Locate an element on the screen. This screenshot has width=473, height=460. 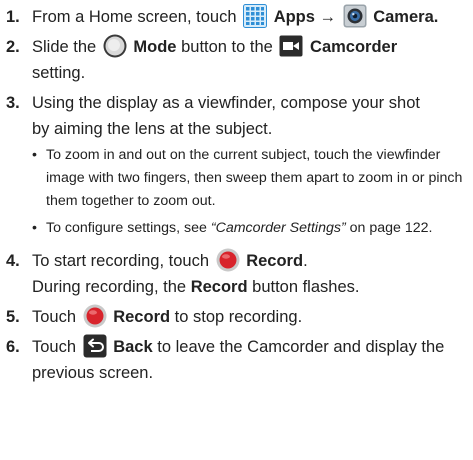
step-5-text-a: Touch is located at coordinates (54, 317).